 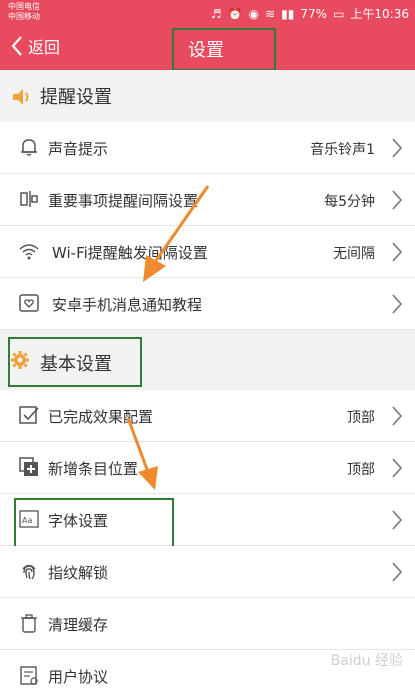 I want to click on arrow-to-font-settings, so click(x=142, y=453).